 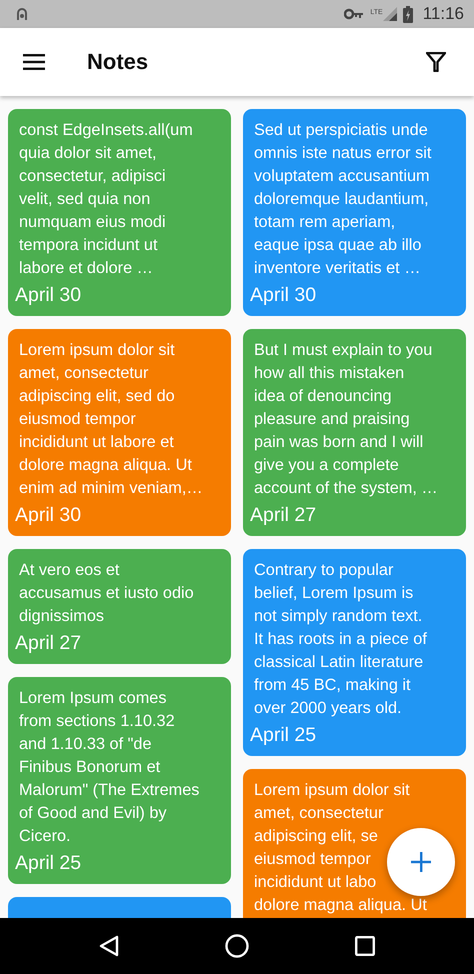 I want to click on note-text-line: Sed ut perspiciatis unde, so click(x=341, y=130).